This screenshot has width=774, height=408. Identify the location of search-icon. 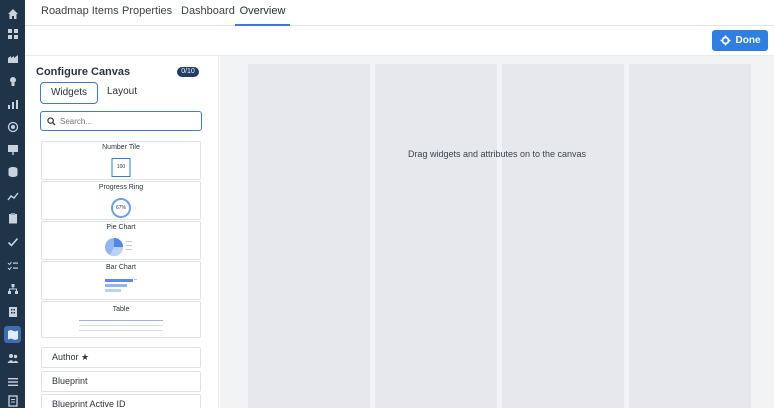
(51, 121).